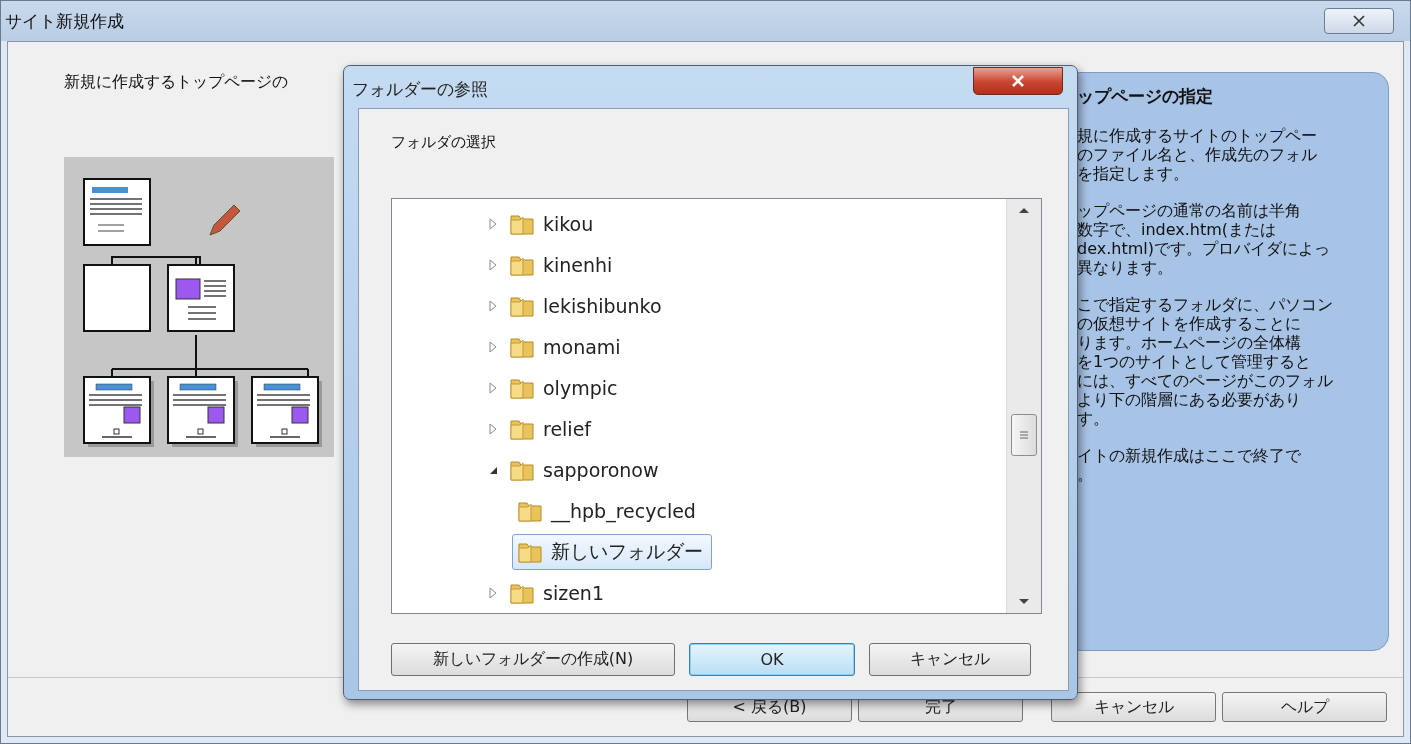 The width and height of the screenshot is (1411, 744). What do you see at coordinates (586, 469) in the screenshot?
I see `tree-item: sapporonow` at bounding box center [586, 469].